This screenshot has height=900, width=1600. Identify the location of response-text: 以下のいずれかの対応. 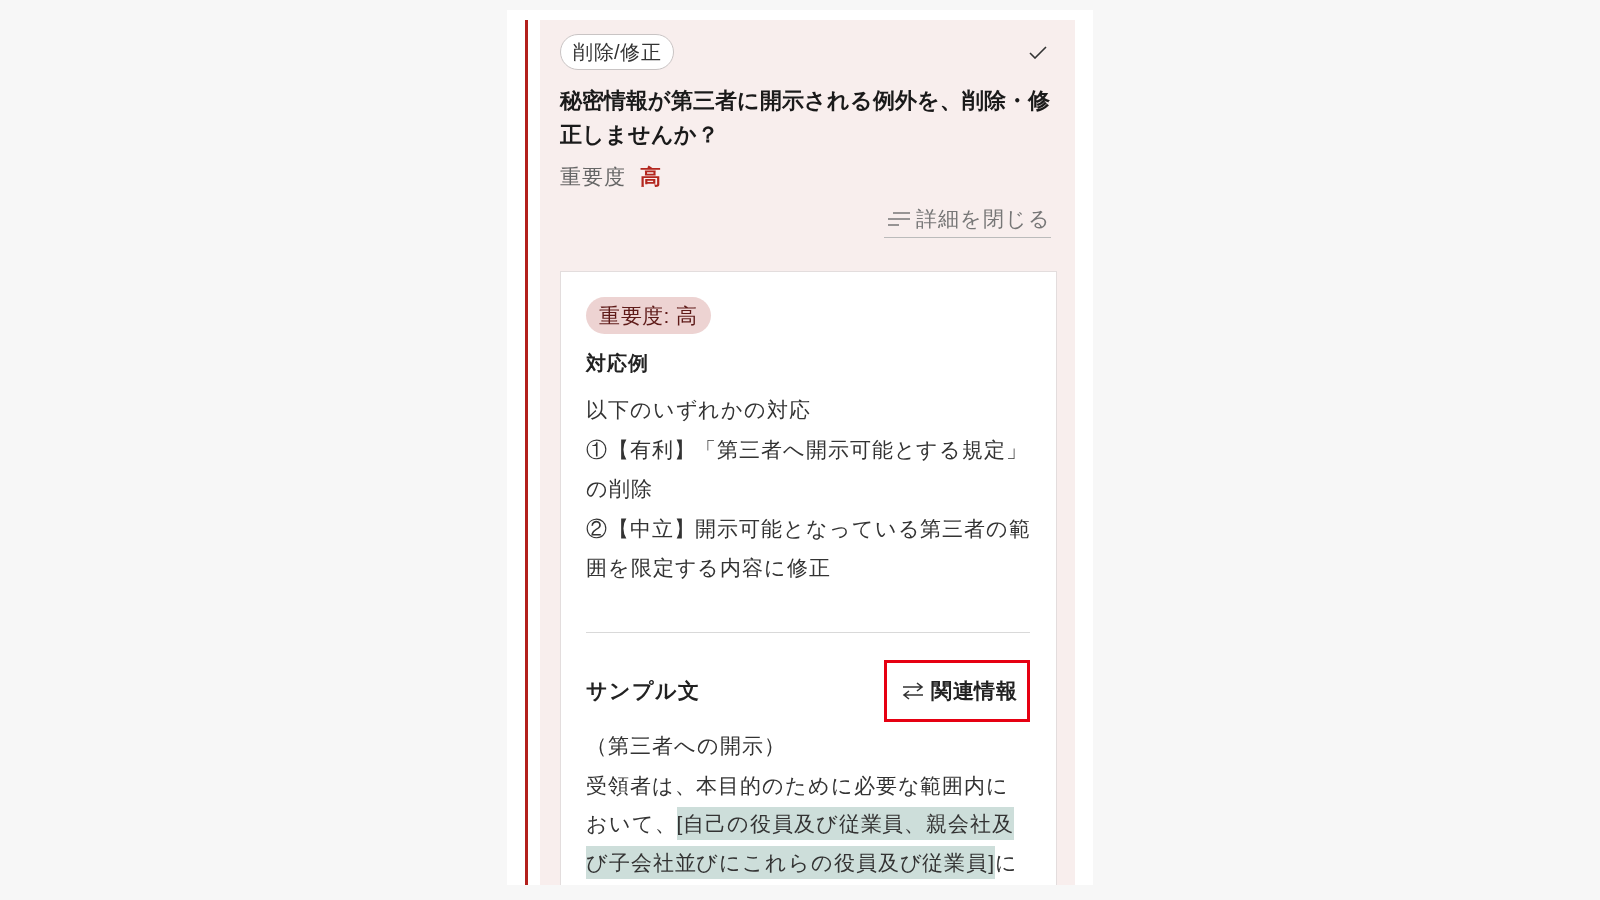
(699, 410).